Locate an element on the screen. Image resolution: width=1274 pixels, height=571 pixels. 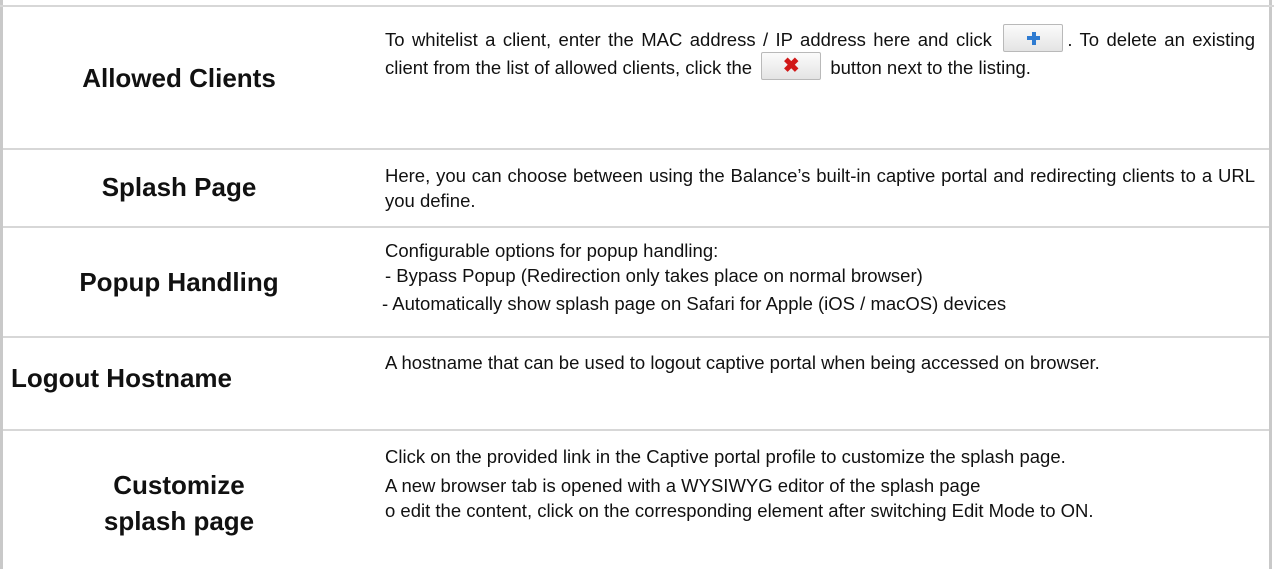
row-label: Allowed Clients is located at coordinates (179, 78).